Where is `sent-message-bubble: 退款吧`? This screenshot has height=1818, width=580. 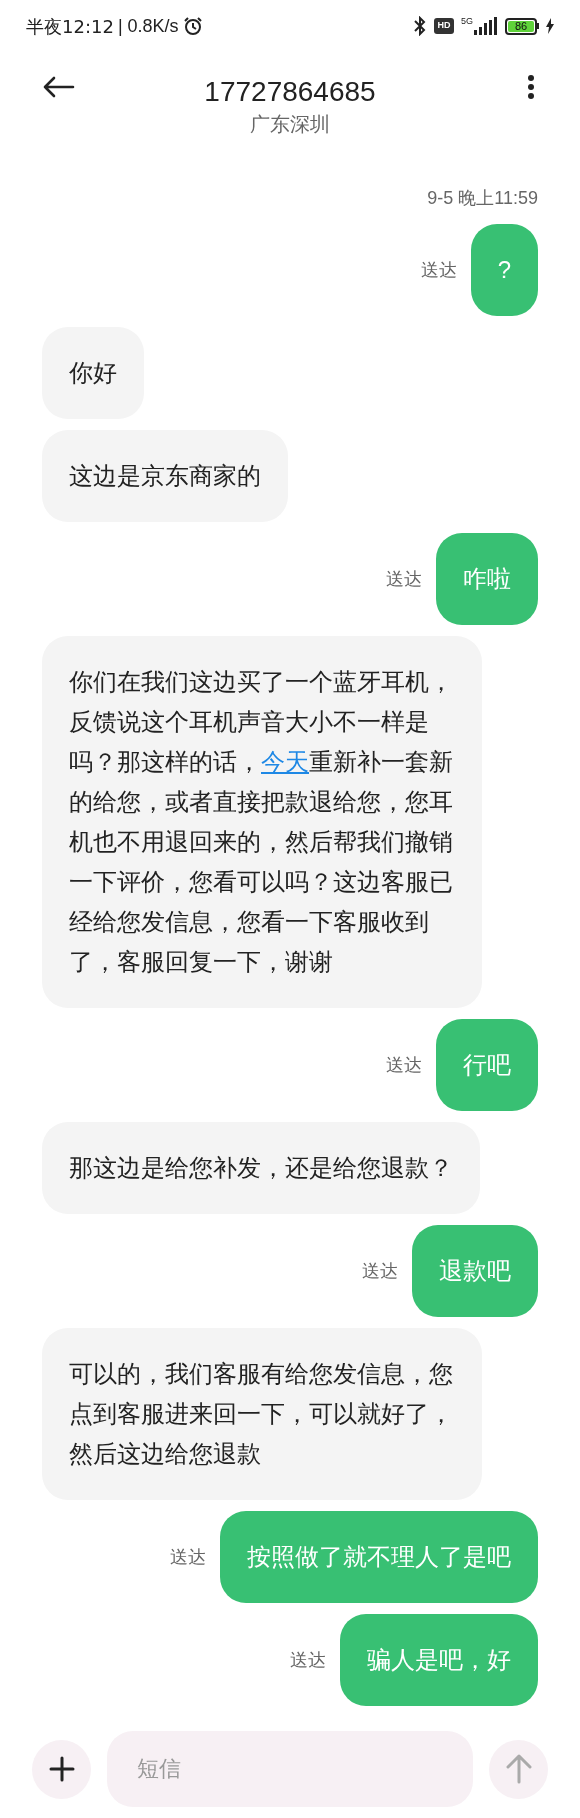 sent-message-bubble: 退款吧 is located at coordinates (475, 1271).